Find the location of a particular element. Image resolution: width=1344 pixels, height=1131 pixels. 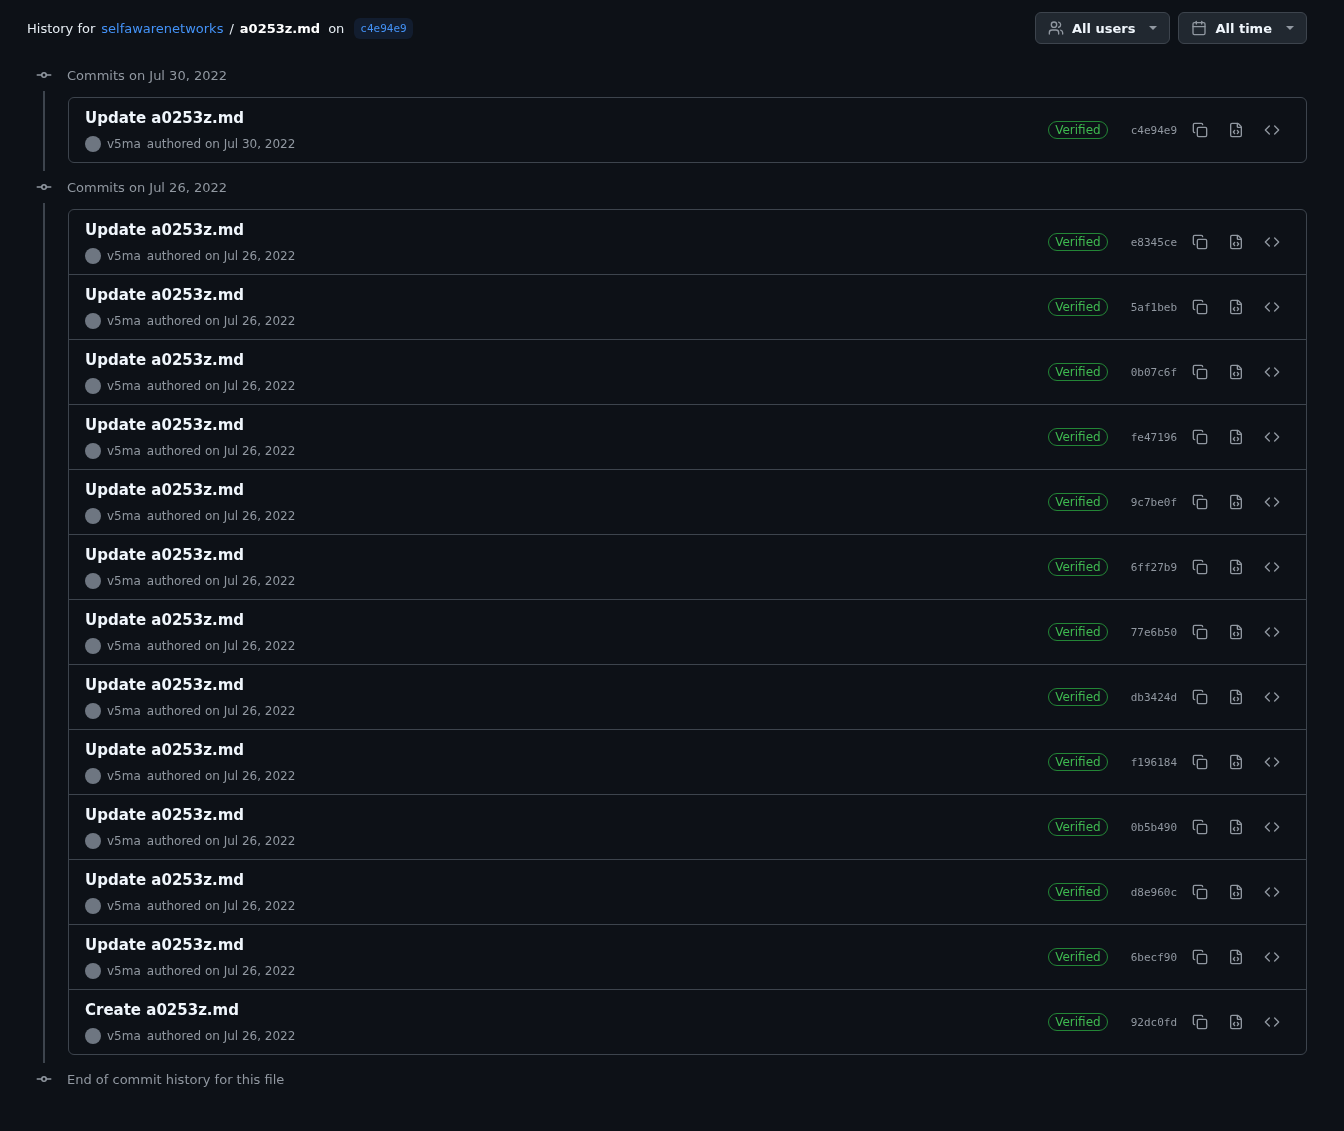

filter-dropdown: All users is located at coordinates (1103, 28).